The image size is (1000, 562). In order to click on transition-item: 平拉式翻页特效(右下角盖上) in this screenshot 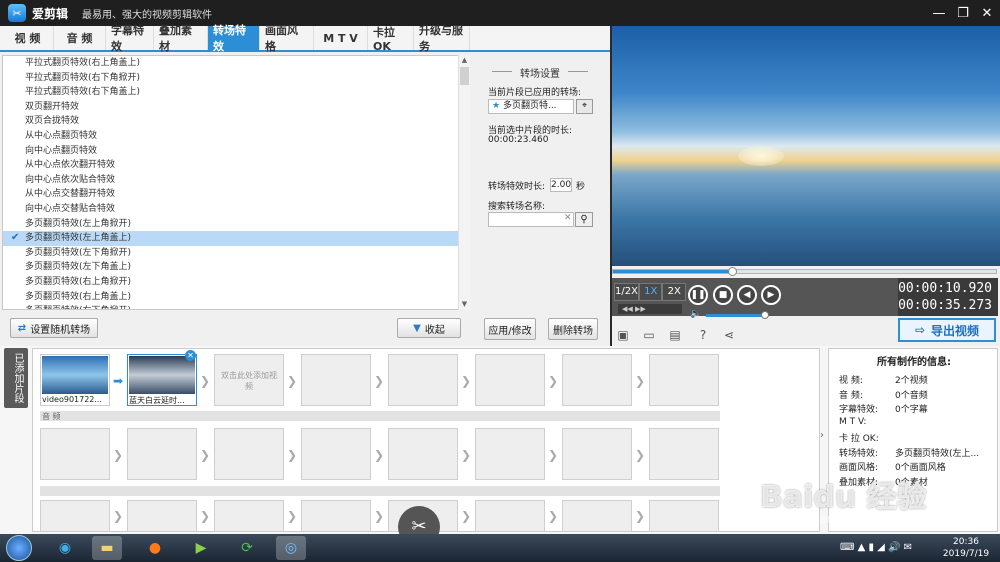, I will do `click(235, 92)`.